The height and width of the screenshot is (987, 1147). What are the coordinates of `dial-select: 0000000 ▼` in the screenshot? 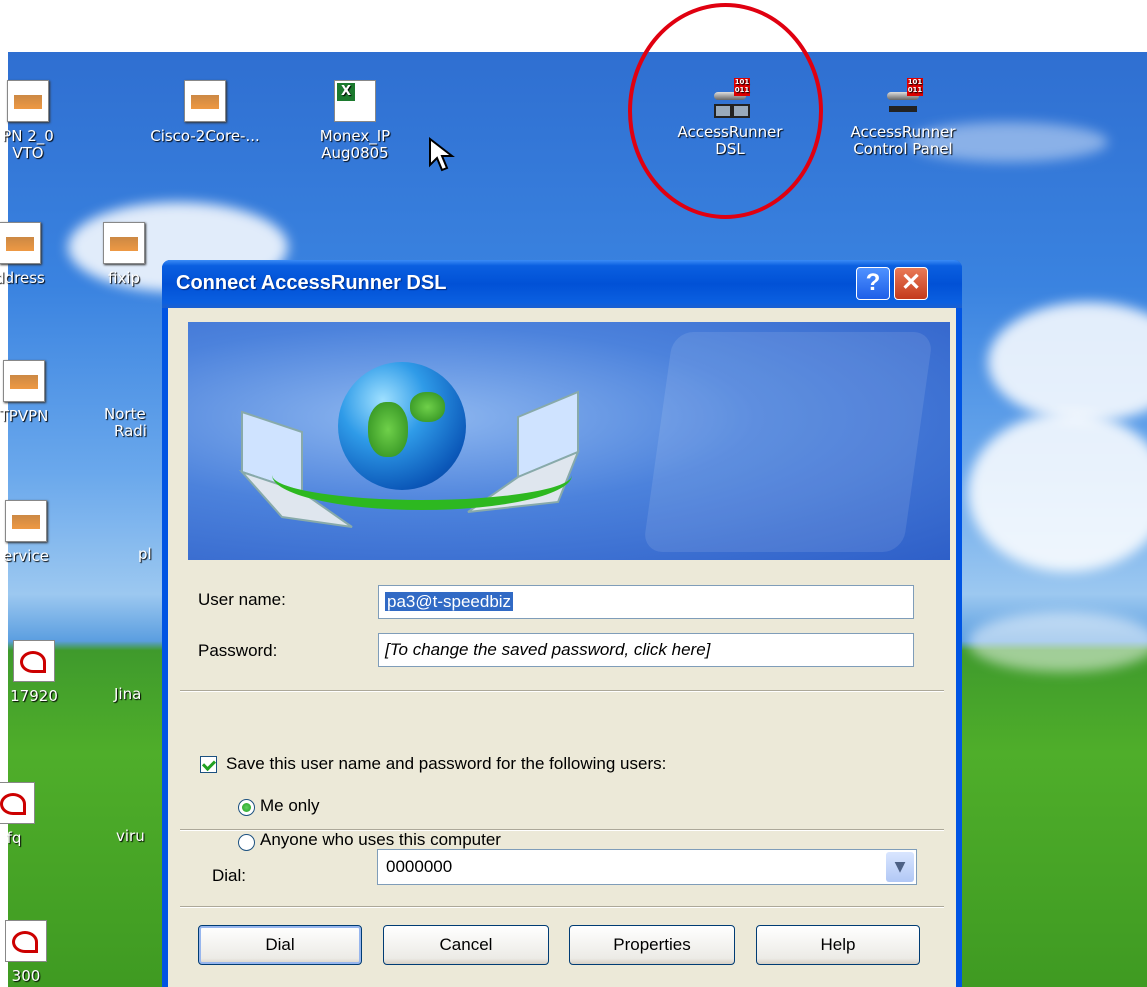 It's located at (647, 867).